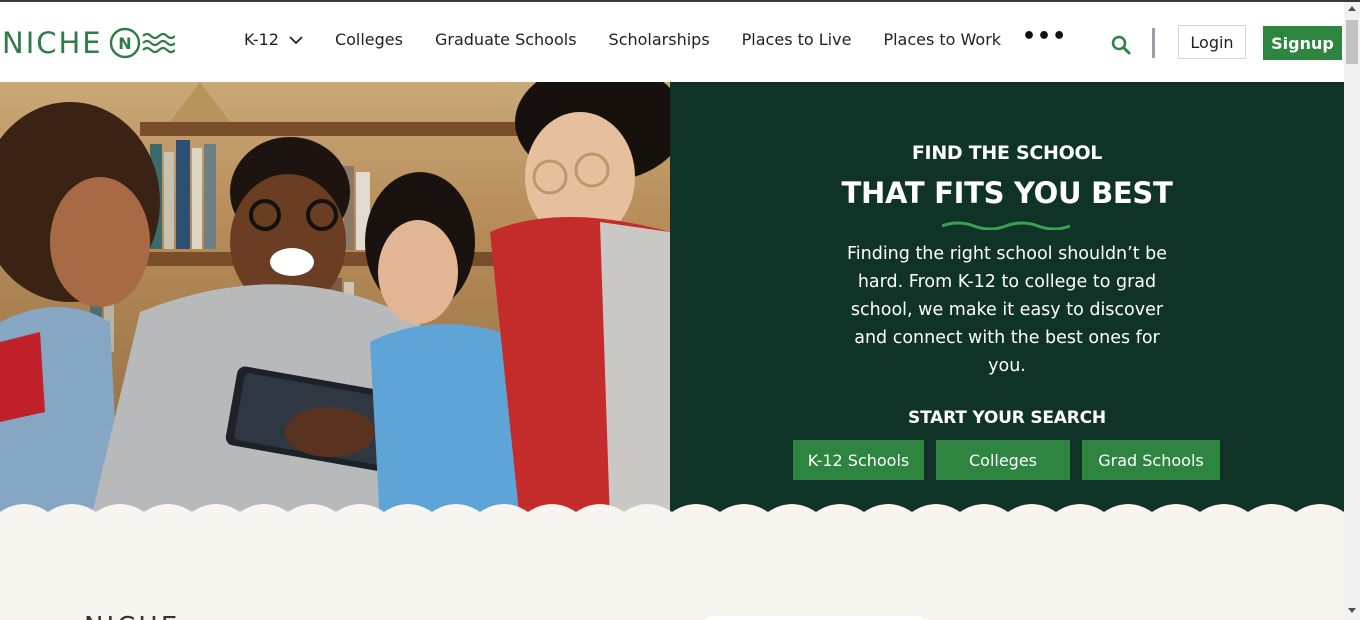 Image resolution: width=1360 pixels, height=620 pixels. What do you see at coordinates (296, 39) in the screenshot?
I see `chevron-down-icon` at bounding box center [296, 39].